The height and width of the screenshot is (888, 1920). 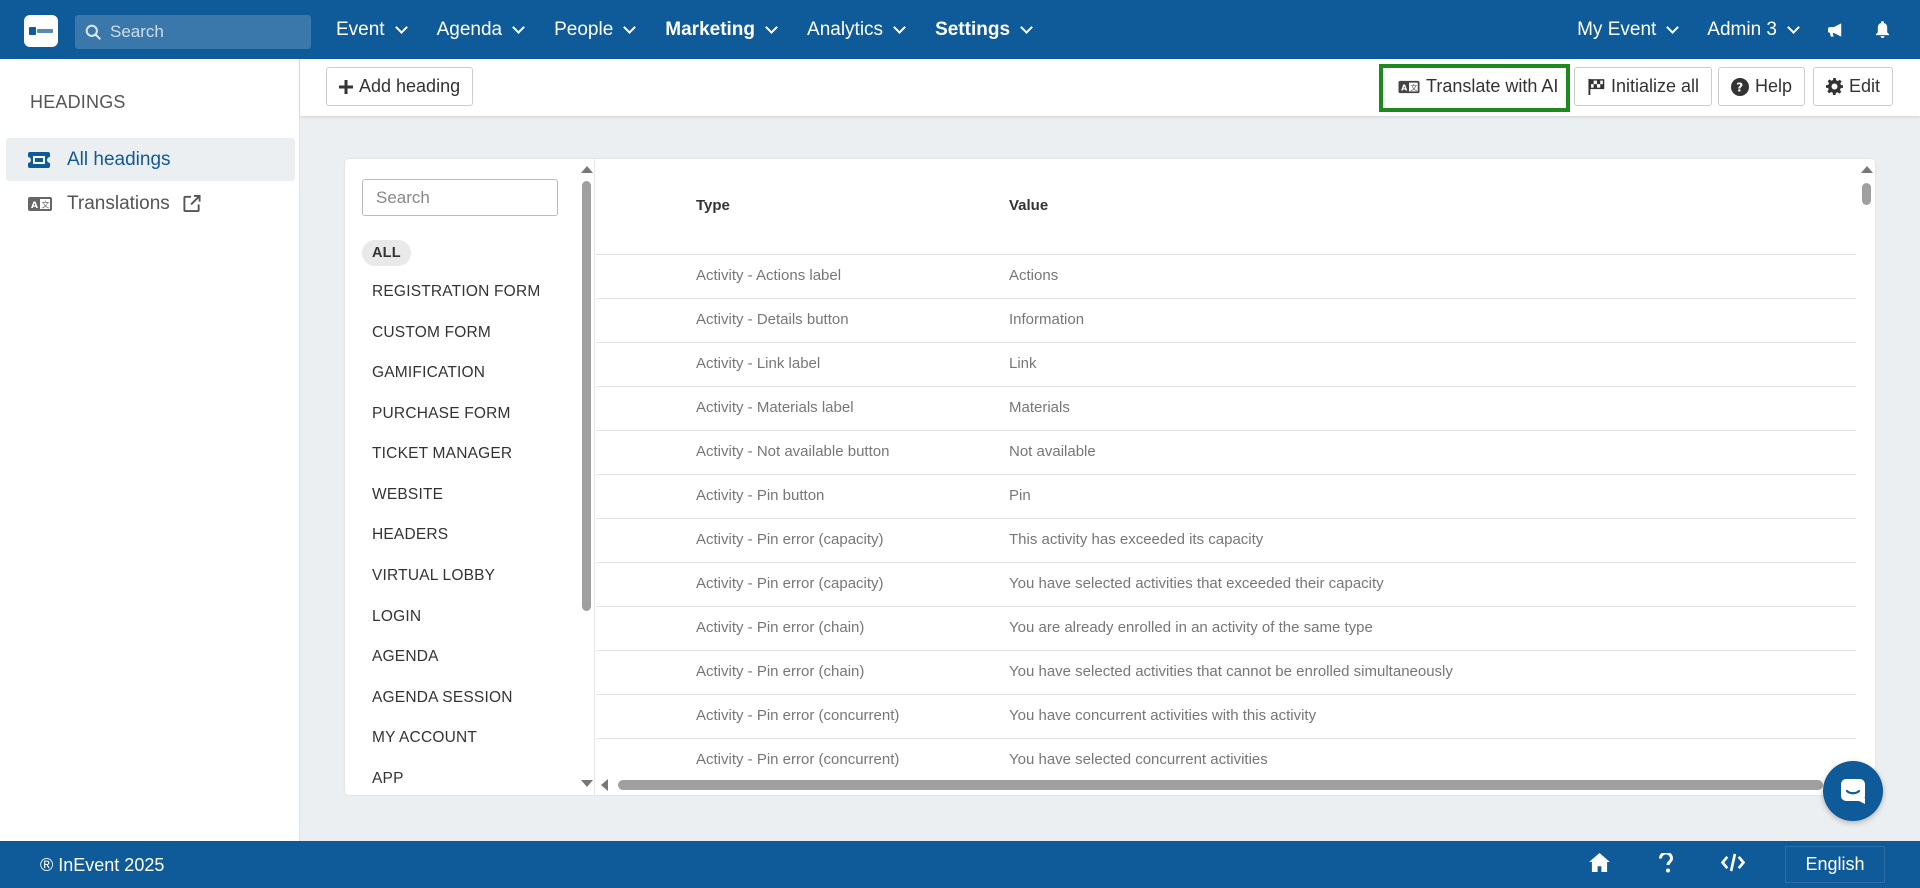 What do you see at coordinates (1599, 865) in the screenshot?
I see `home-icon` at bounding box center [1599, 865].